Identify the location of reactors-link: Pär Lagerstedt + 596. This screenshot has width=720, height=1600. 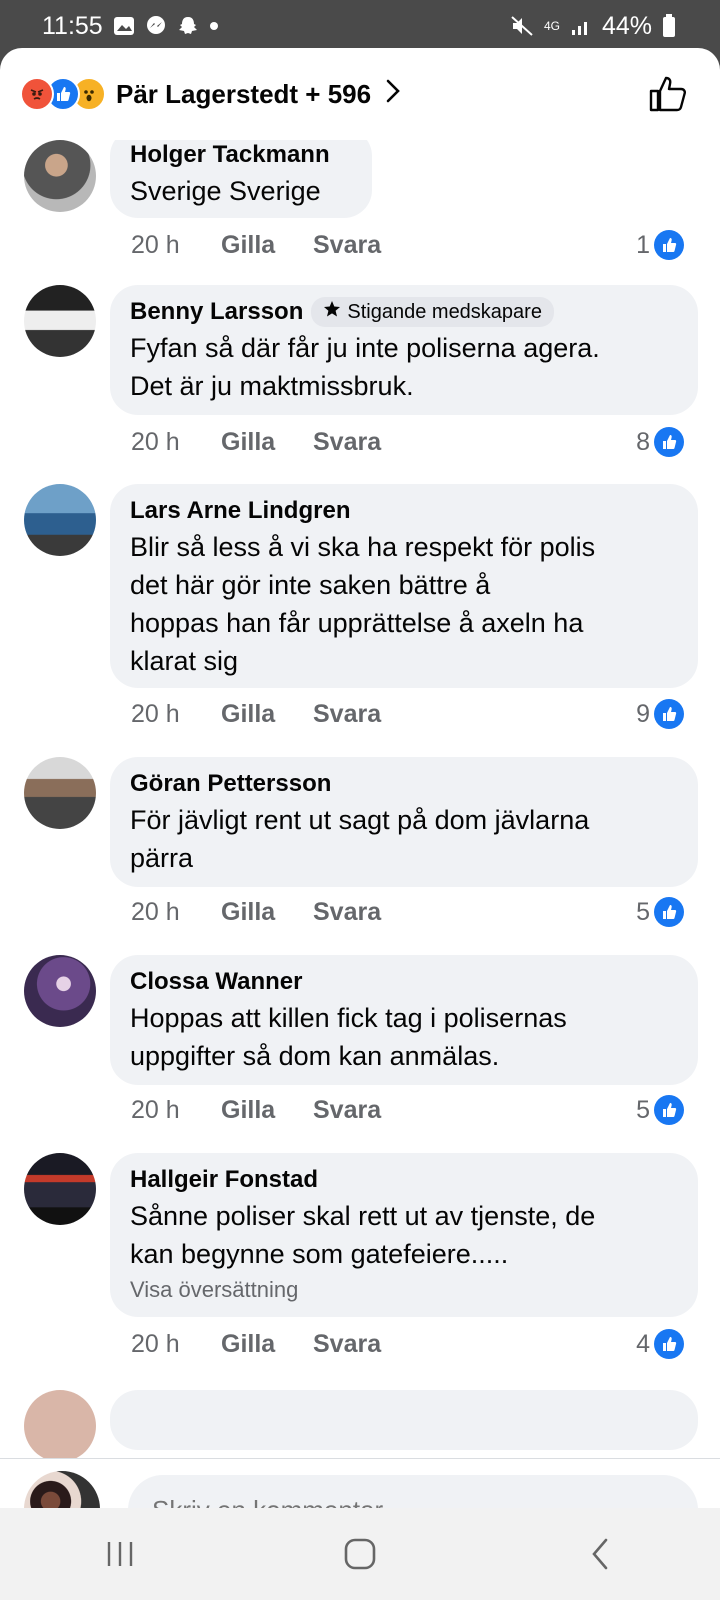
(258, 94).